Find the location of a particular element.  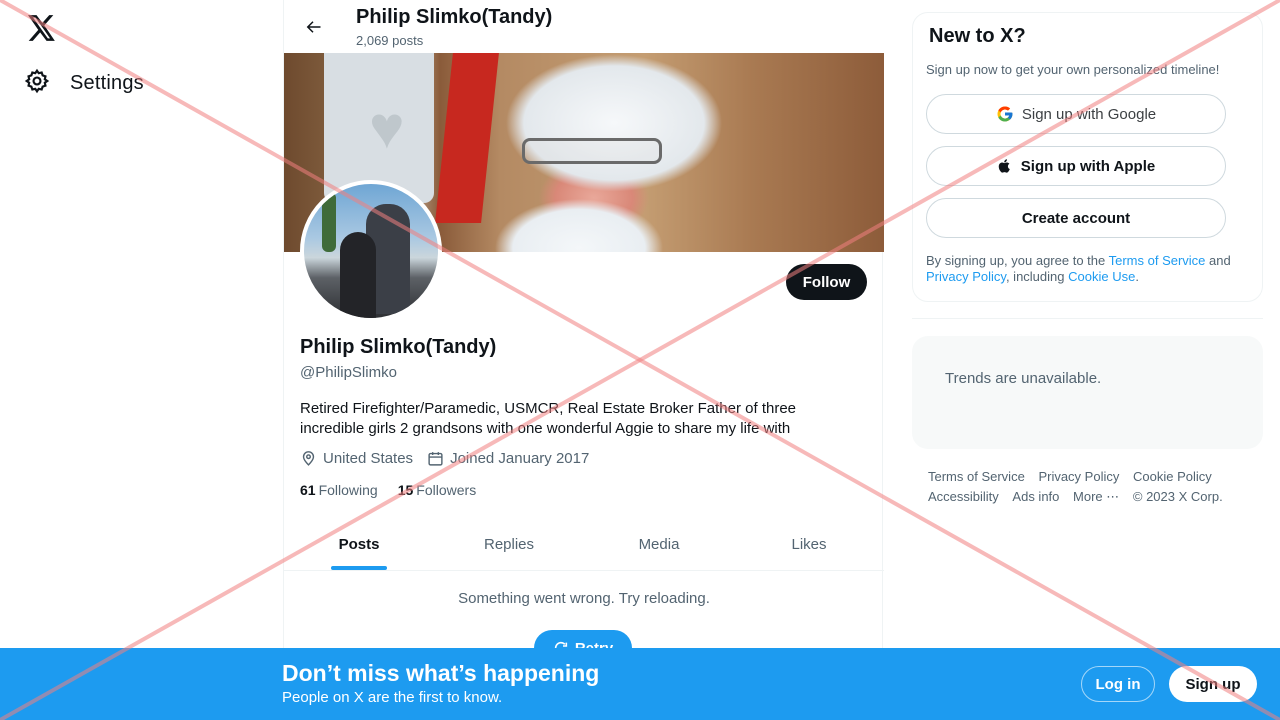

following-count: 61 is located at coordinates (308, 490).